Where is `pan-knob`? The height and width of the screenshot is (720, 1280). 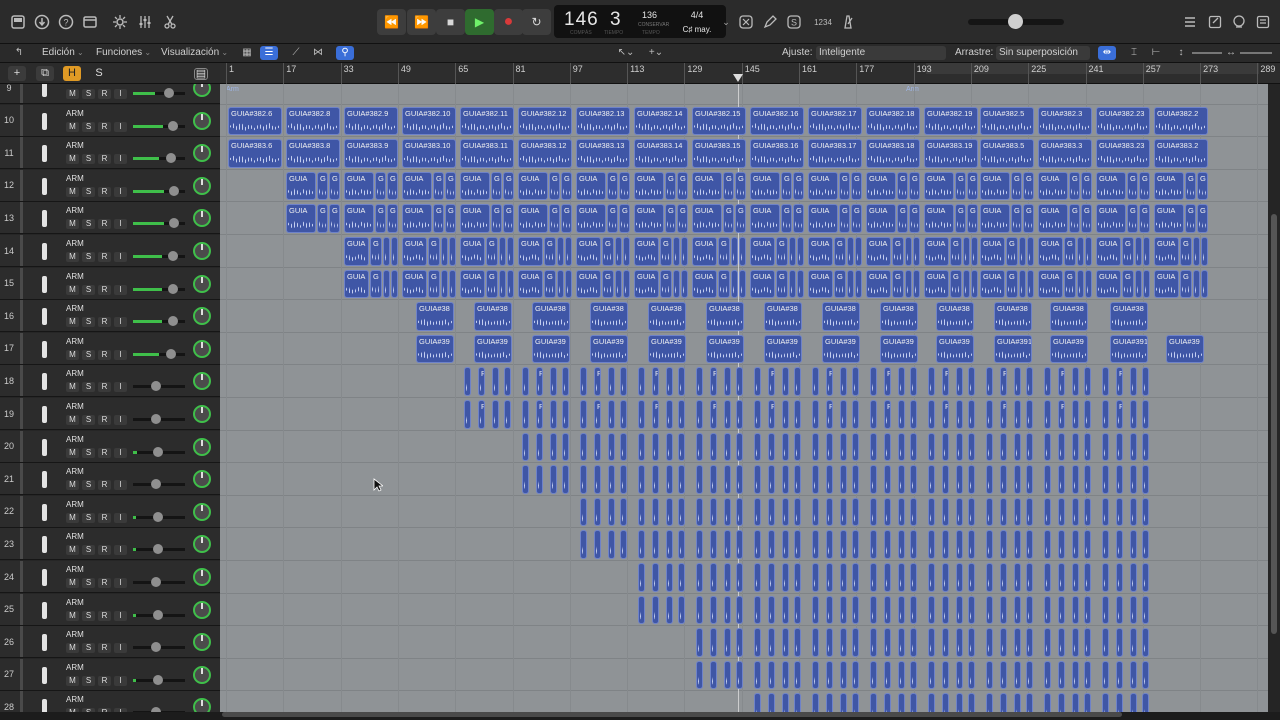 pan-knob is located at coordinates (202, 185).